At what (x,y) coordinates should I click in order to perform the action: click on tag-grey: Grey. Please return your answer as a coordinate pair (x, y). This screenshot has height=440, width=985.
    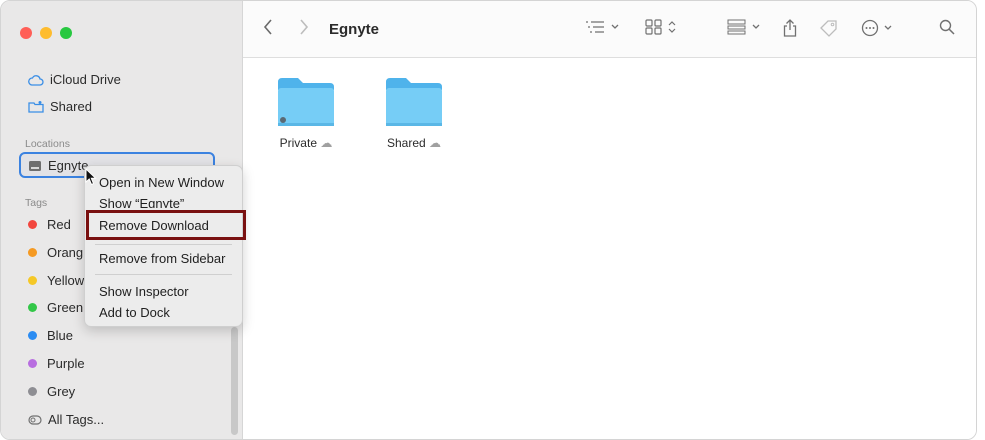
    Looking at the image, I should click on (51, 391).